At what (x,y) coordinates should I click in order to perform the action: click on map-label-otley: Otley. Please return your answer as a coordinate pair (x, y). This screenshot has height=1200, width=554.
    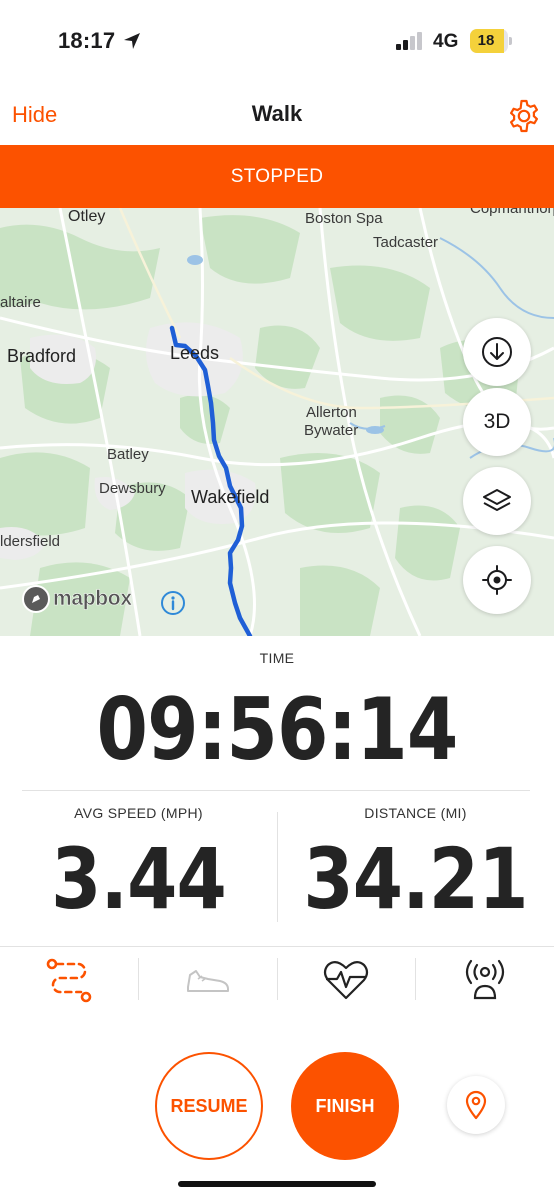
    Looking at the image, I should click on (87, 216).